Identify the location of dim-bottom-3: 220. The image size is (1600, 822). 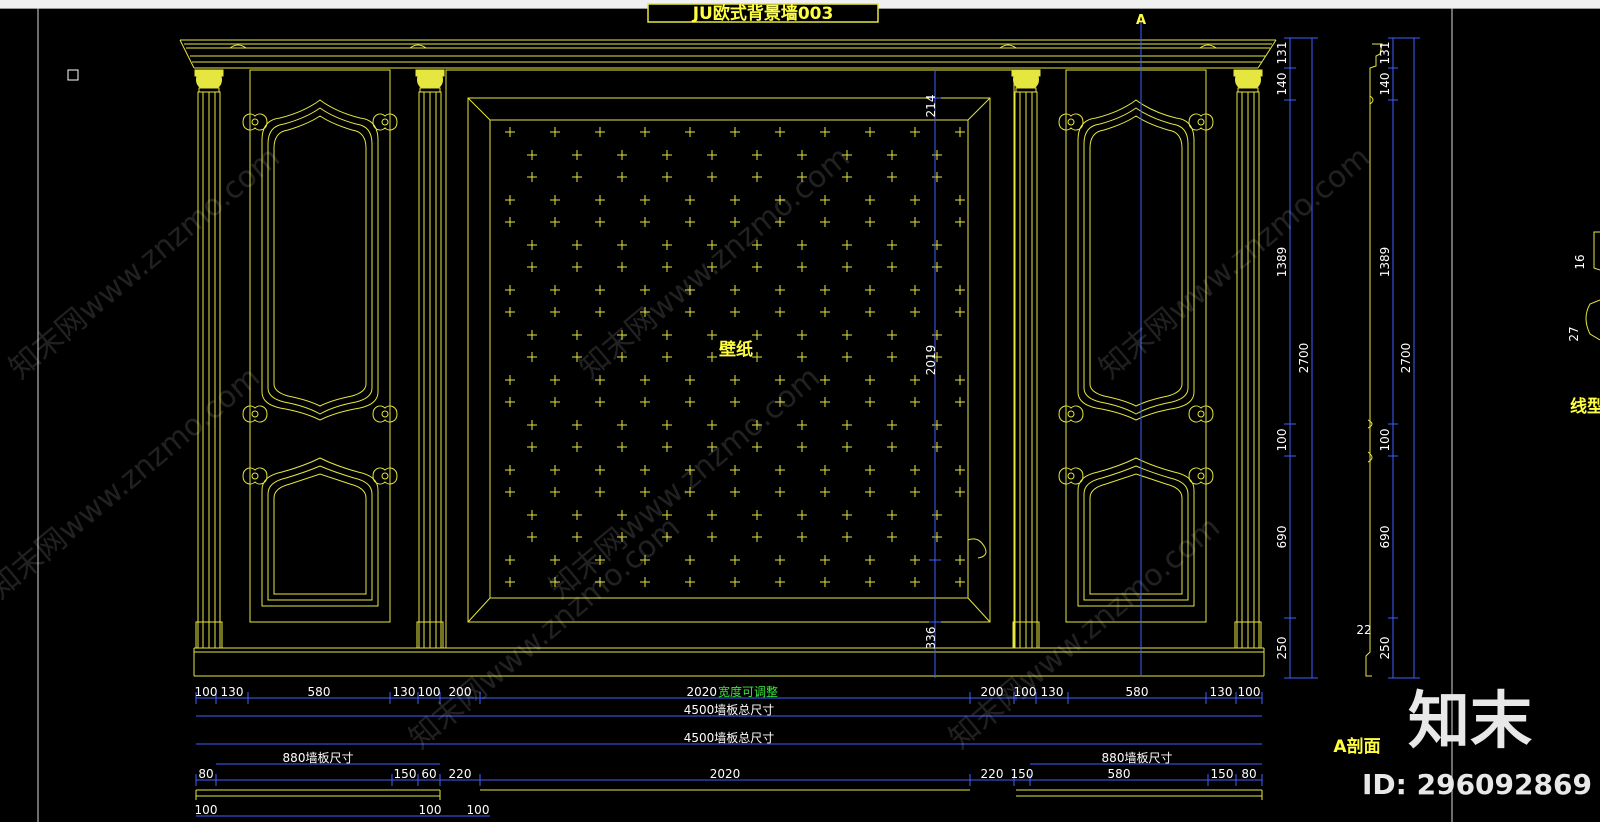
(460, 774).